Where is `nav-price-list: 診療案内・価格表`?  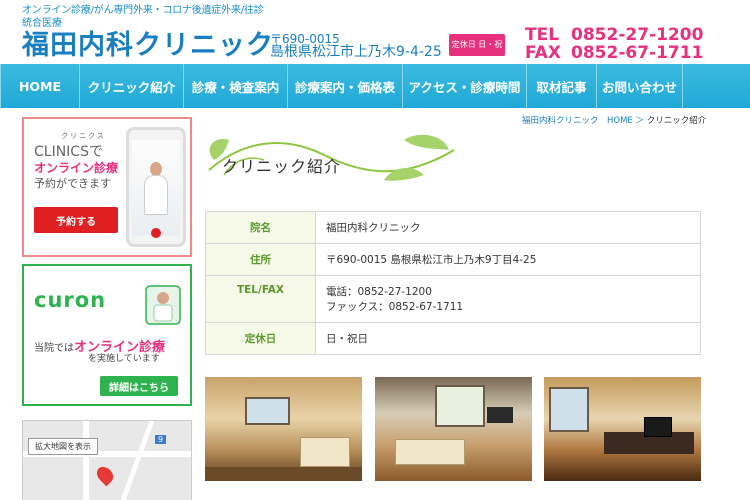 nav-price-list: 診療案内・価格表 is located at coordinates (345, 86).